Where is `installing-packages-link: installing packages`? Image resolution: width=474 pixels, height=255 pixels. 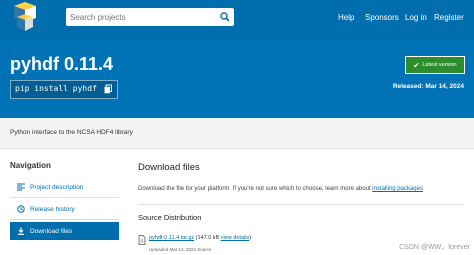
installing-packages-link: installing packages is located at coordinates (397, 189).